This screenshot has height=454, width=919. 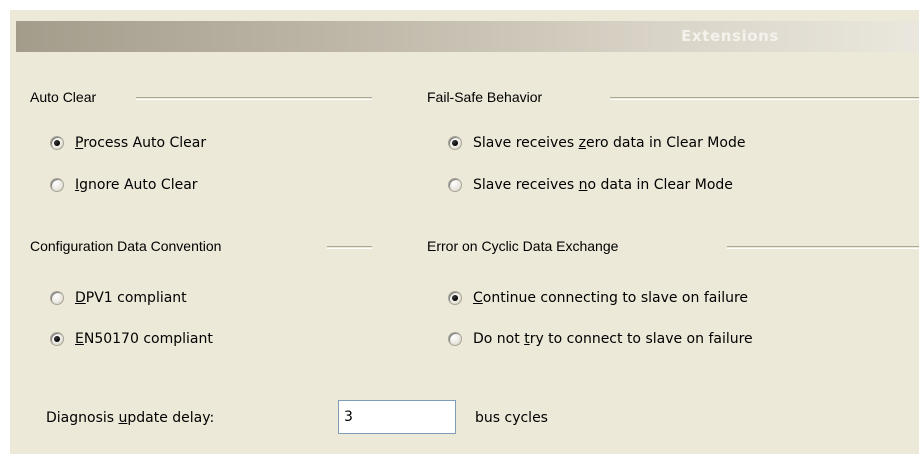 I want to click on auto-clear-group-divider, so click(x=254, y=98).